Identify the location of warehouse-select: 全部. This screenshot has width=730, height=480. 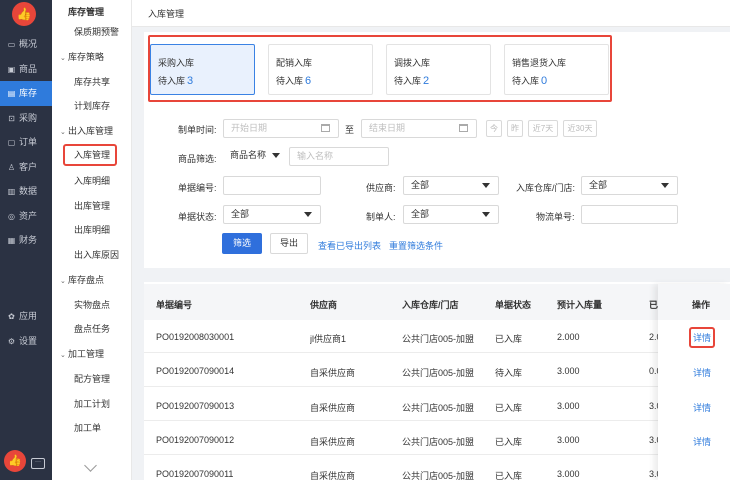
(629, 185).